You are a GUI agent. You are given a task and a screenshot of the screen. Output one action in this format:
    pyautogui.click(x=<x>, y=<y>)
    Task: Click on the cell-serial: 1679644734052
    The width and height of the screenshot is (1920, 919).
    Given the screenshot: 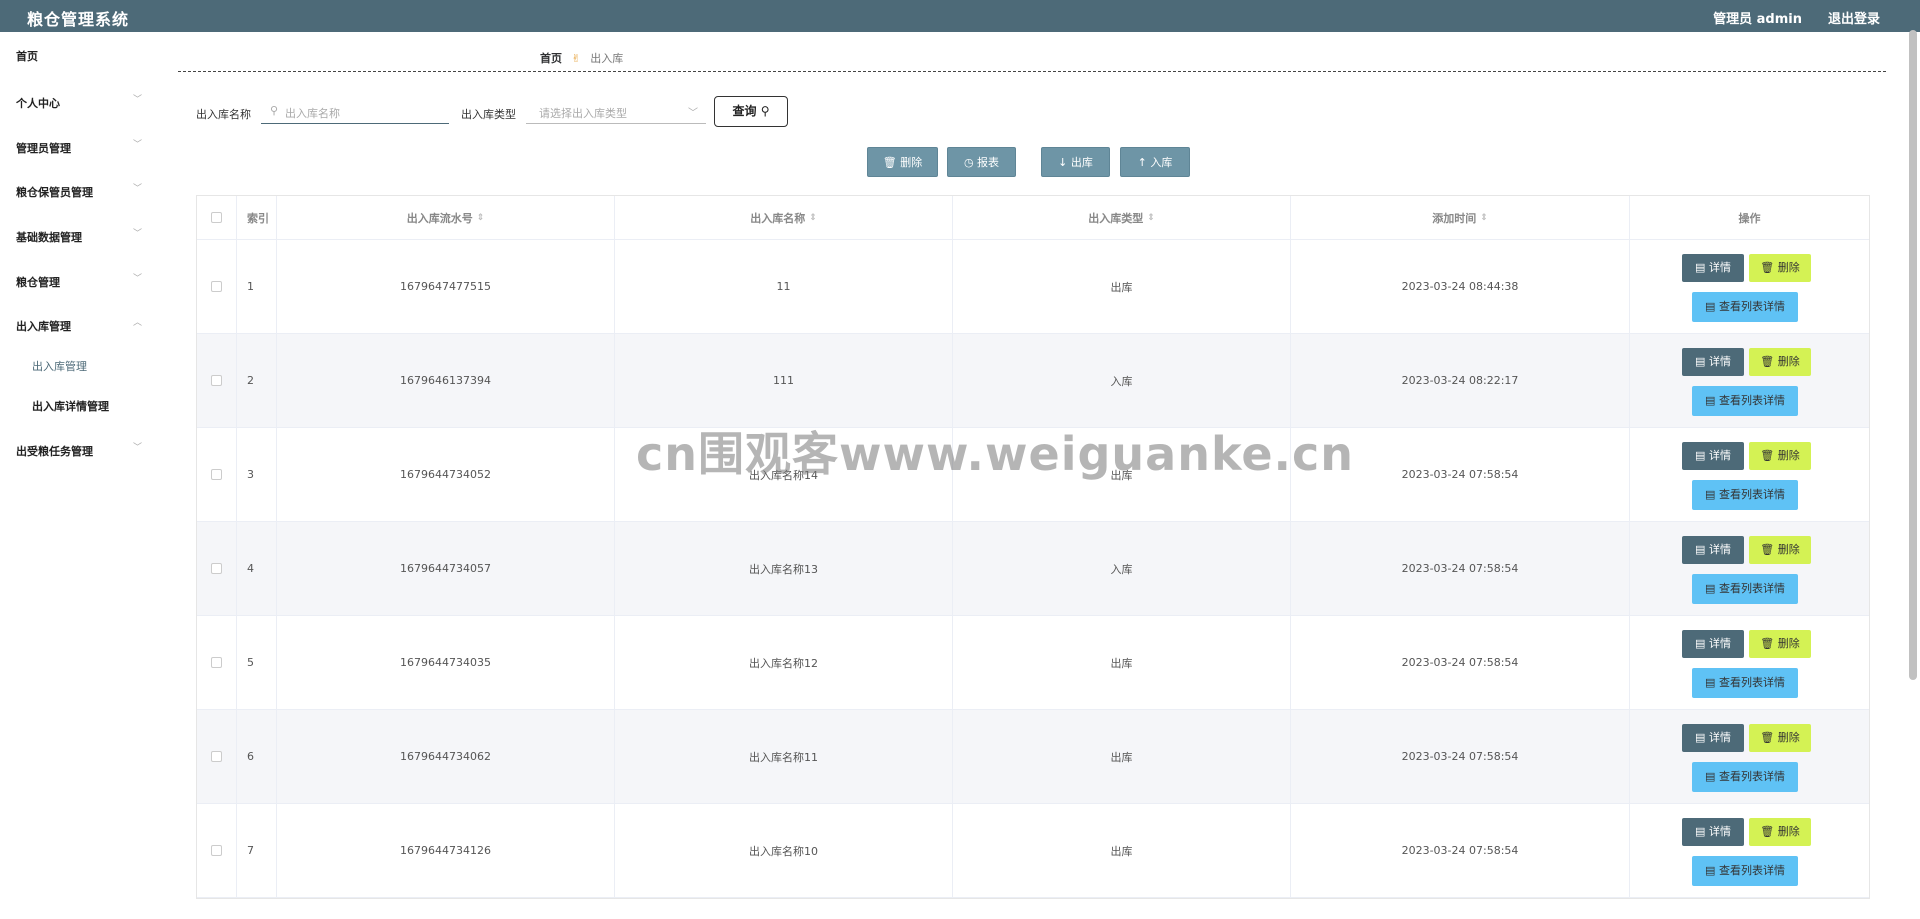 What is the action you would take?
    pyautogui.click(x=446, y=474)
    